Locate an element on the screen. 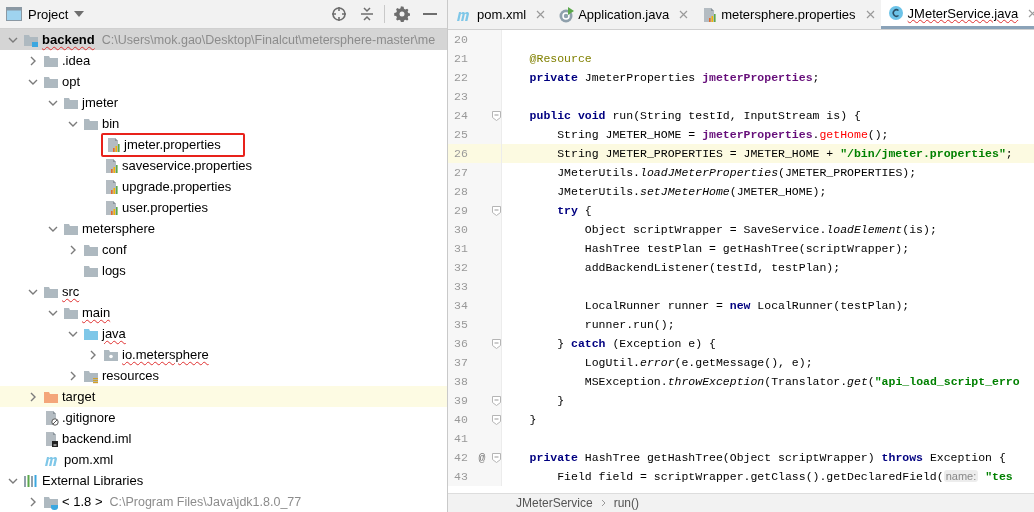 The height and width of the screenshot is (512, 1034). breadcrumb-item: JMeterService is located at coordinates (554, 503).